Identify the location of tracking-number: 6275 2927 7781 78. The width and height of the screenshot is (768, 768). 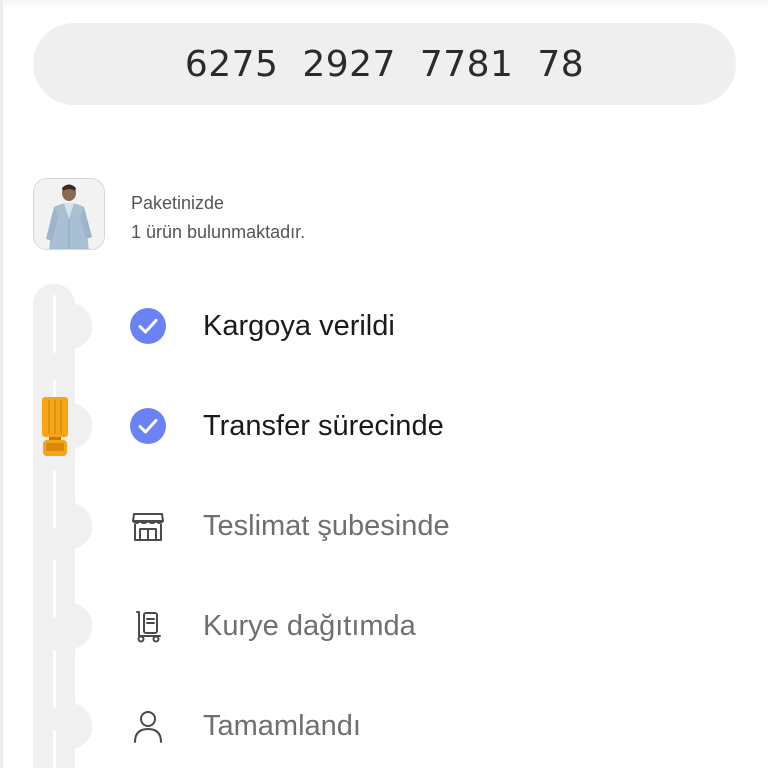
(384, 64).